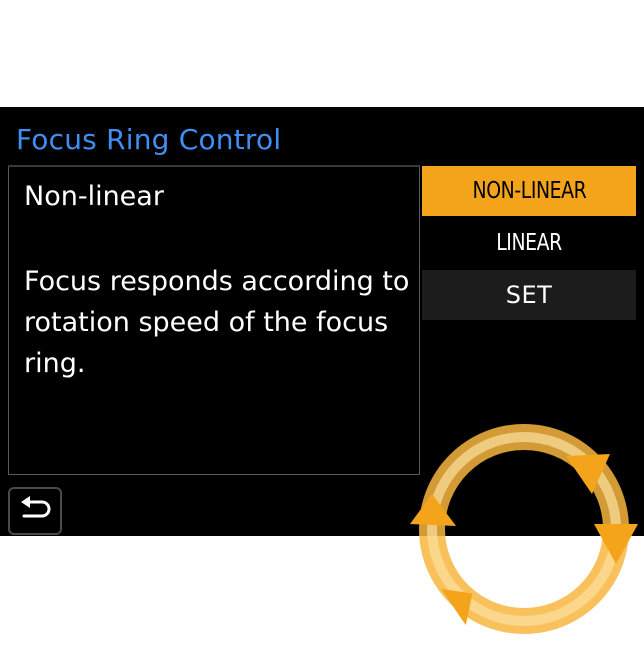 The image size is (644, 648). What do you see at coordinates (94, 196) in the screenshot?
I see `selected-option-heading: Non-linear` at bounding box center [94, 196].